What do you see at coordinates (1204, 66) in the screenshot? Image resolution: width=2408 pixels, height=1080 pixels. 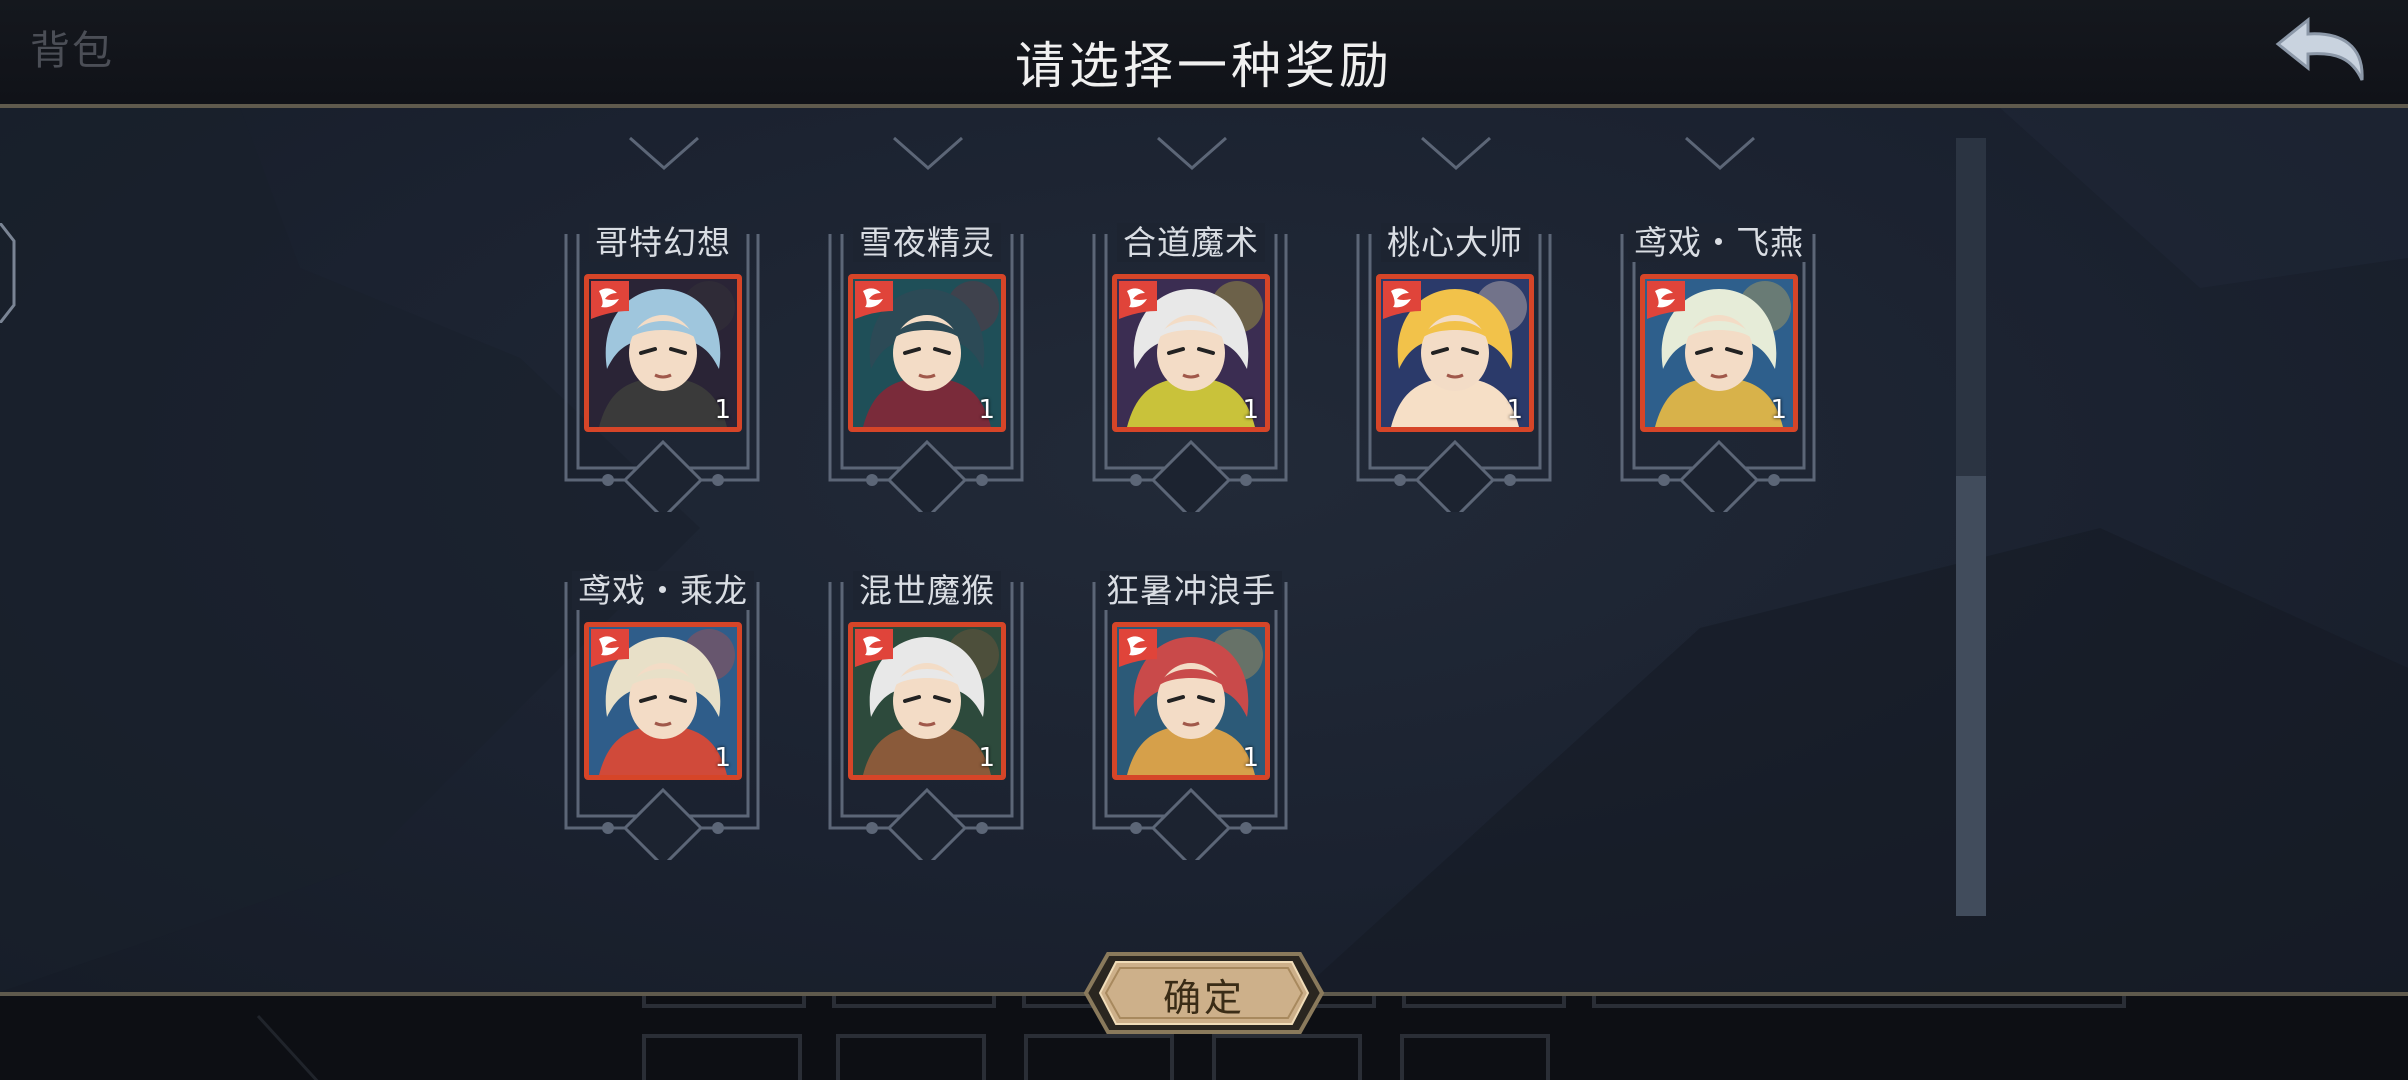 I see `page-title: 请选择一种奖励` at bounding box center [1204, 66].